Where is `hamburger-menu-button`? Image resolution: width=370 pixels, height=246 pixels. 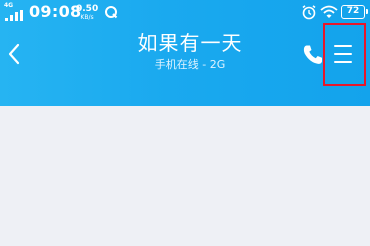 hamburger-menu-button is located at coordinates (343, 54).